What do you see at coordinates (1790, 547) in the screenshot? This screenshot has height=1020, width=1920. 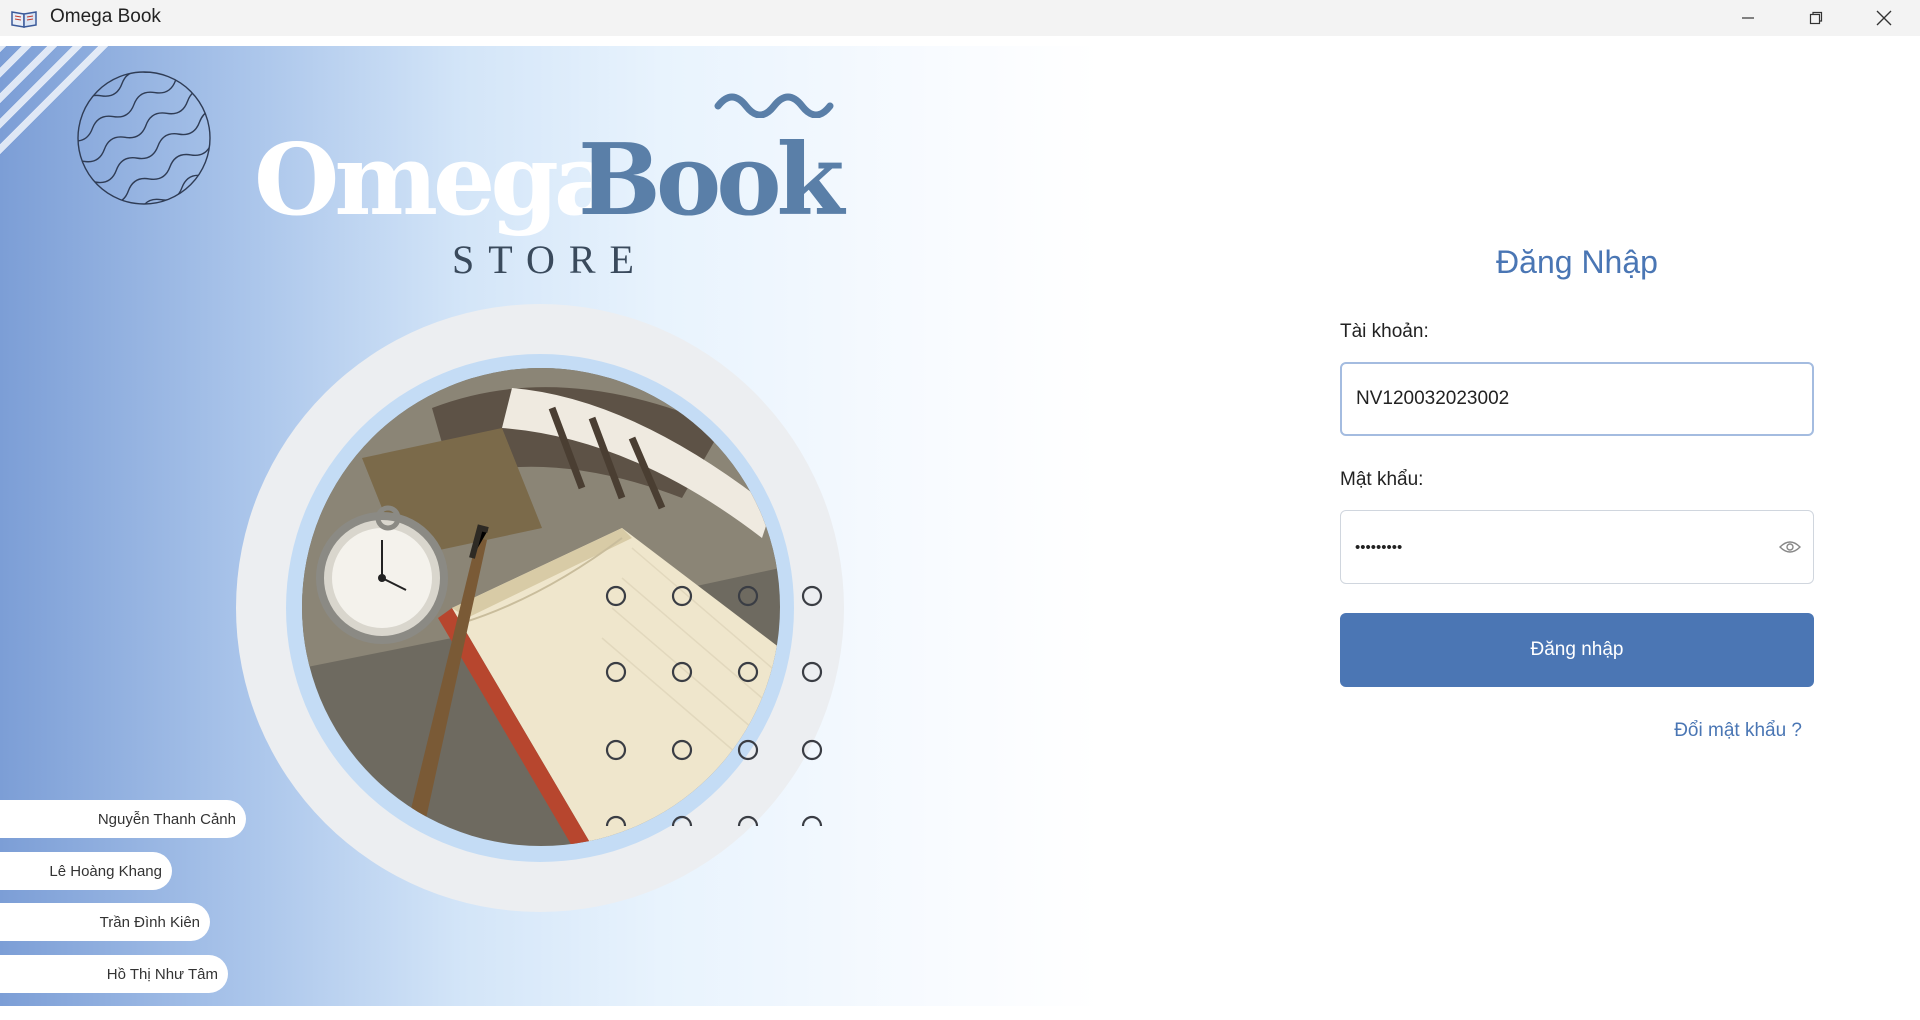 I see `eye-icon` at bounding box center [1790, 547].